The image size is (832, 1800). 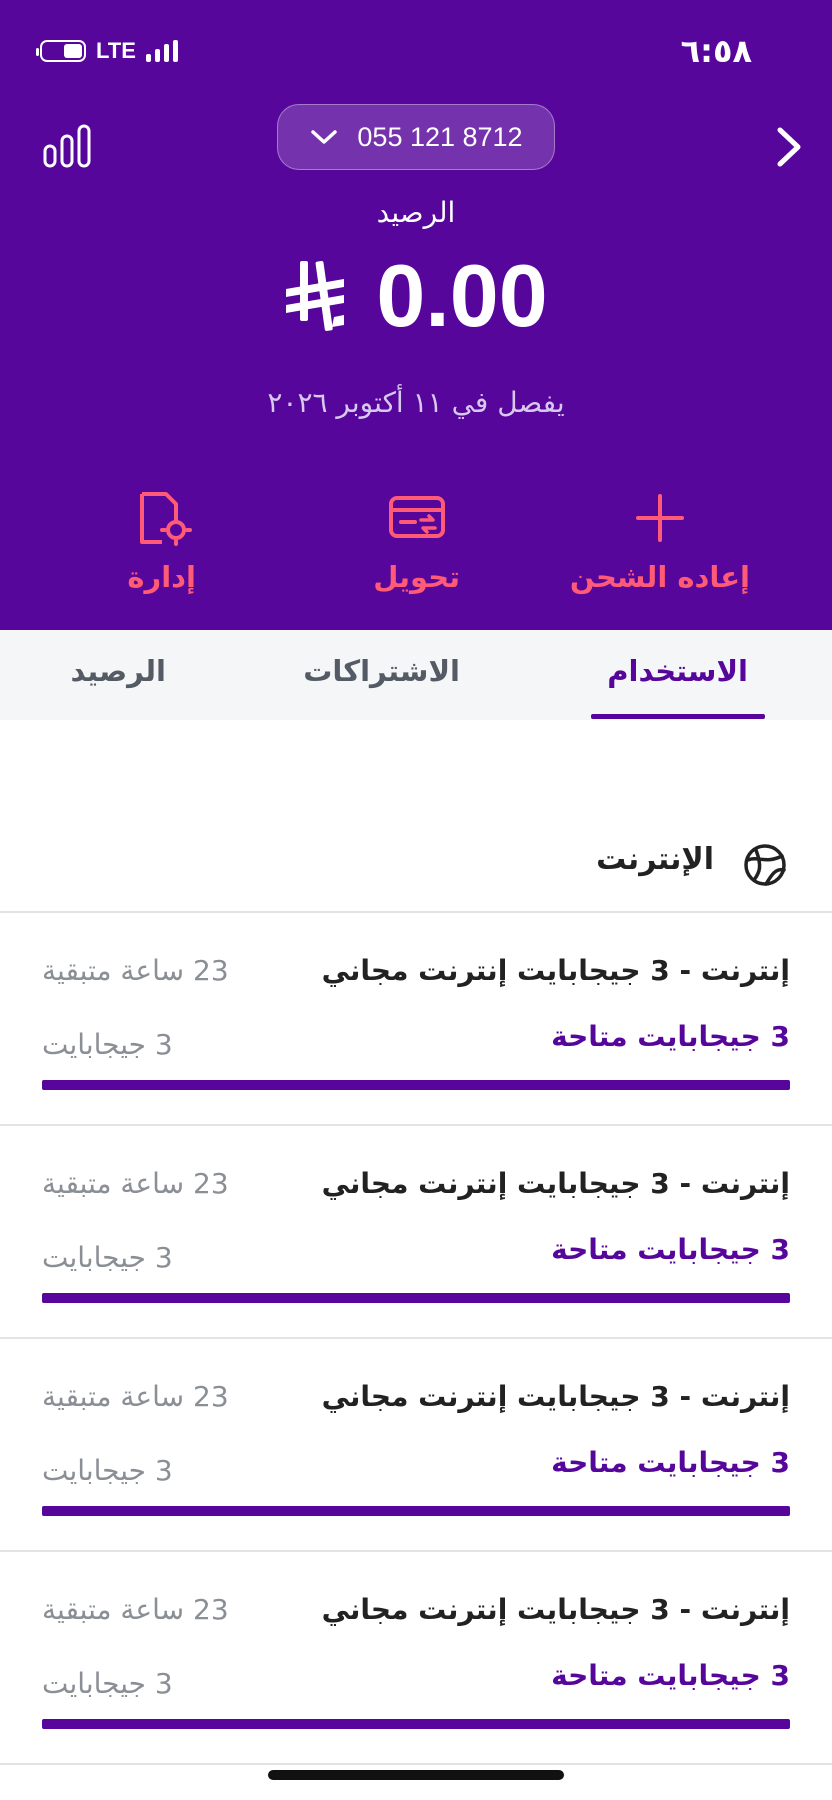 I want to click on manage-label: إدارة, so click(x=161, y=577).